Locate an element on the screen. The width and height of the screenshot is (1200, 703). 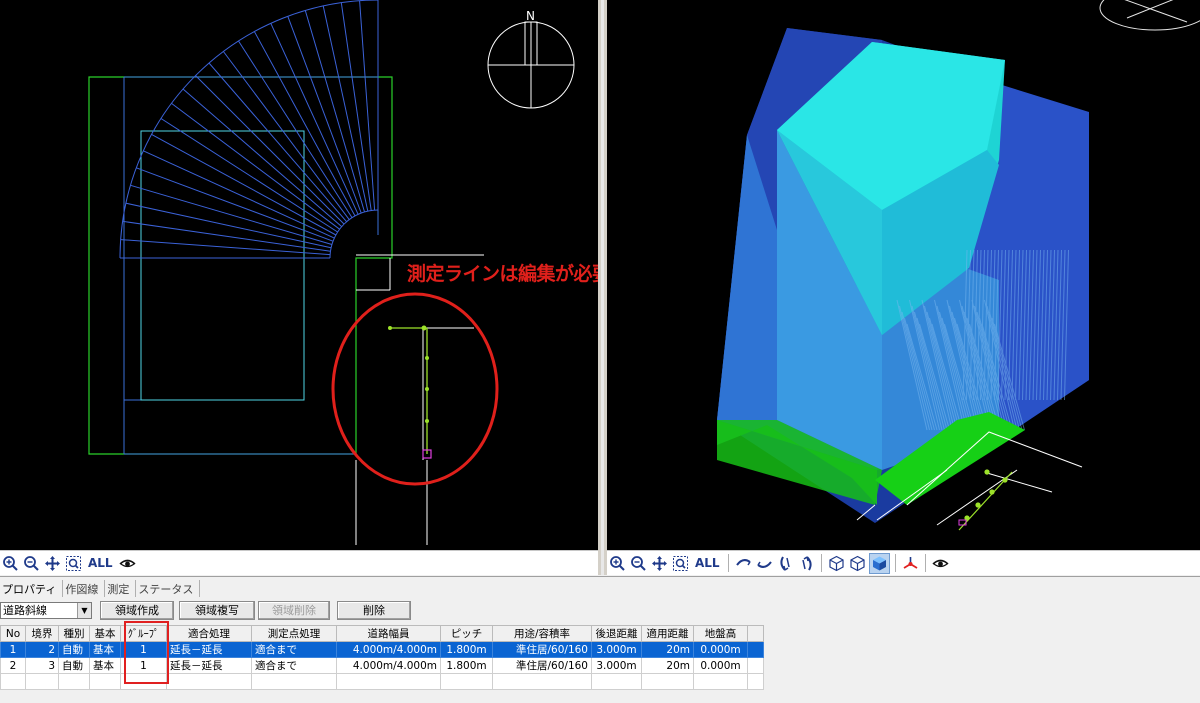
site-boundary is located at coordinates (240, 265).